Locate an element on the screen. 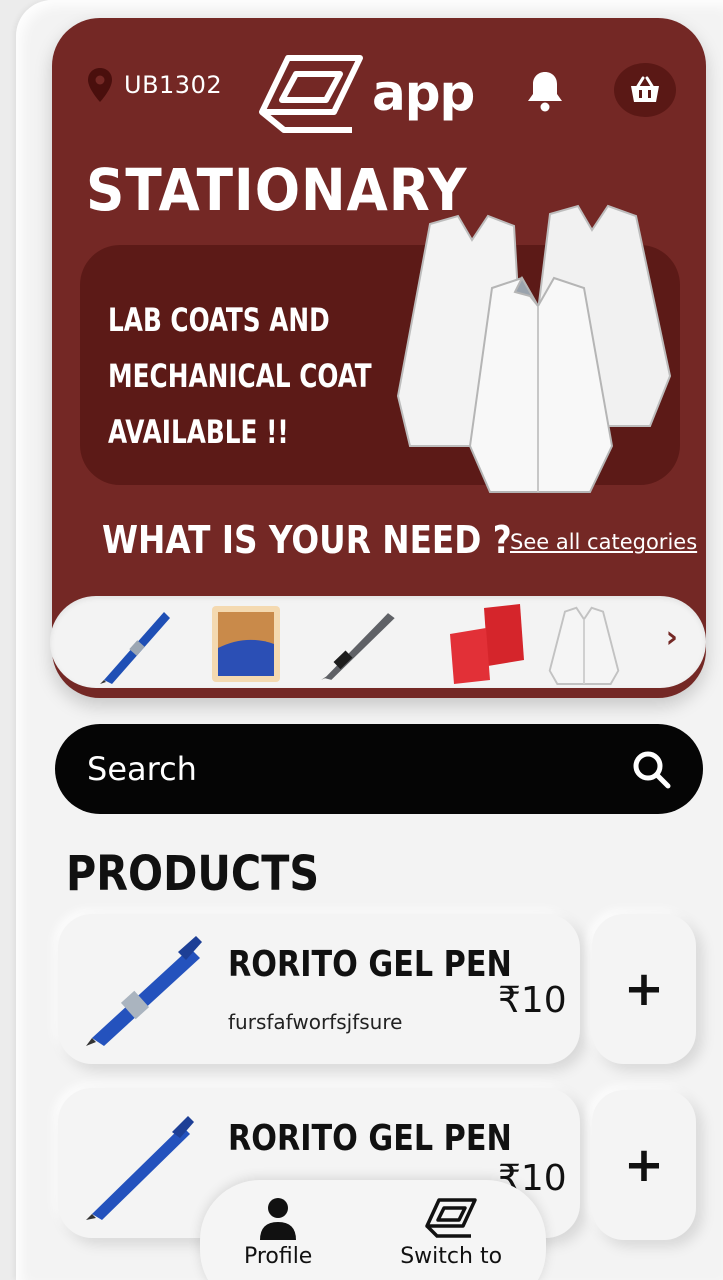 This screenshot has width=723, height=1280. lab-coat-icon is located at coordinates (584, 645).